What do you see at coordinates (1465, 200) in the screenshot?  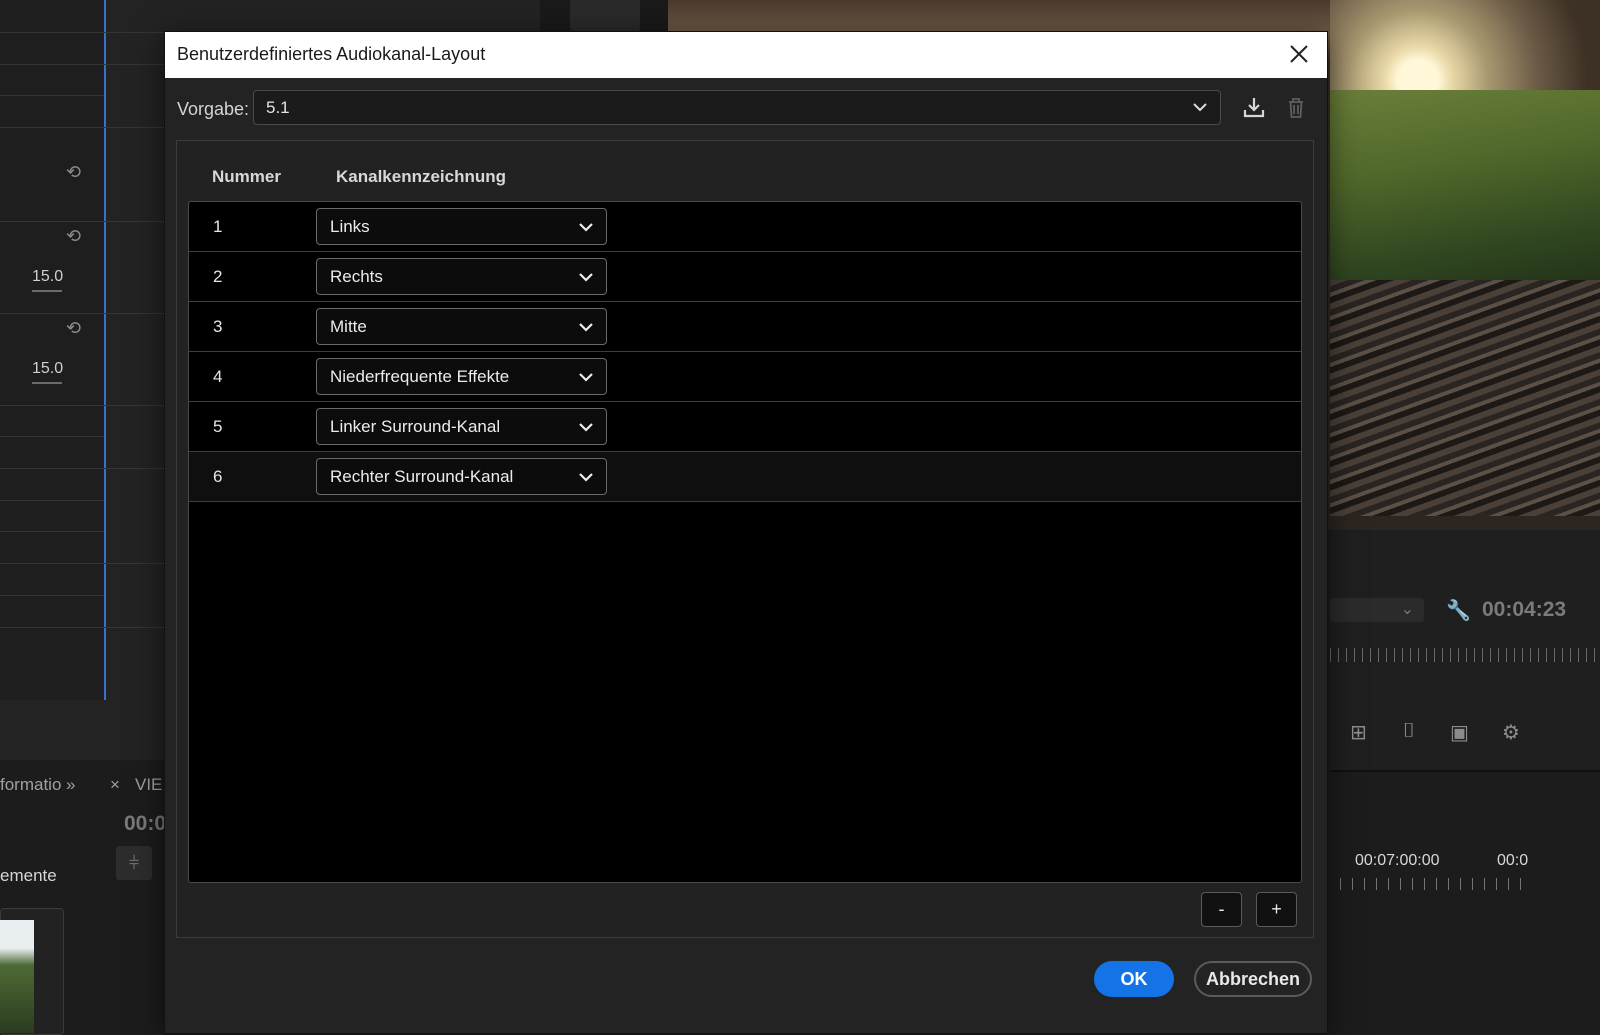 I see `program-monitor-hill` at bounding box center [1465, 200].